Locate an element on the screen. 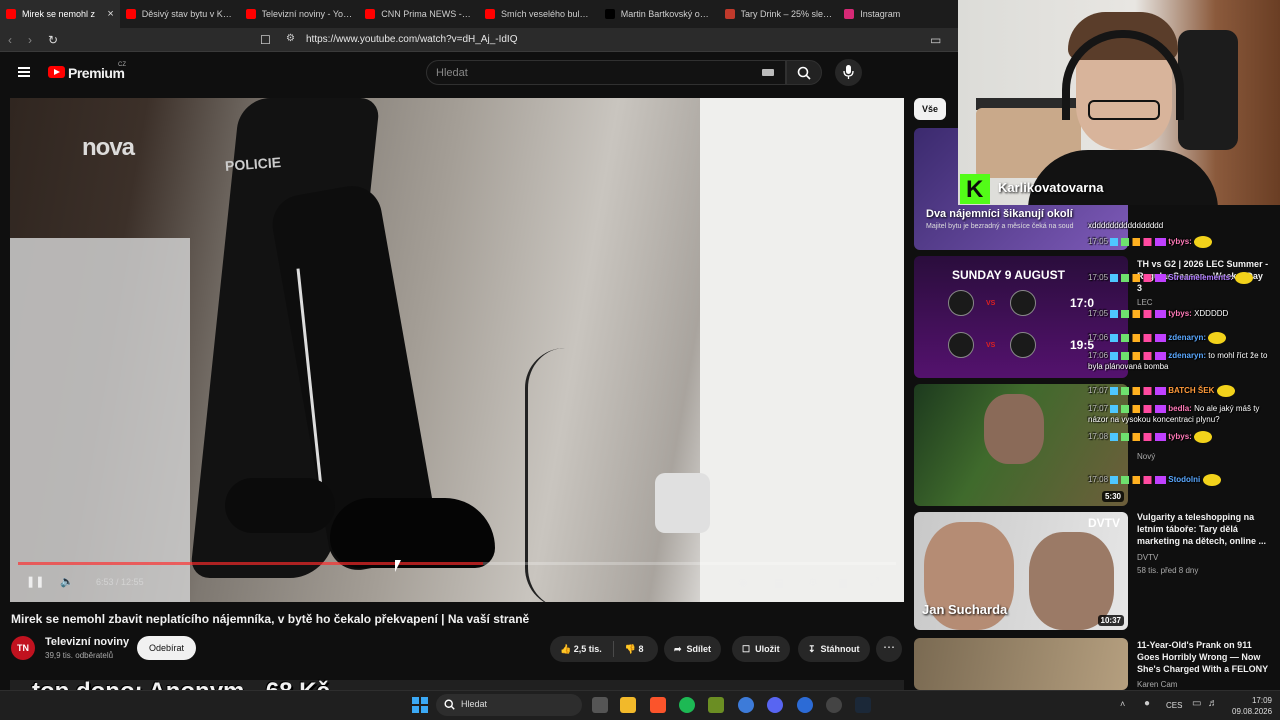  chat-username: Stodolni is located at coordinates (1184, 480).